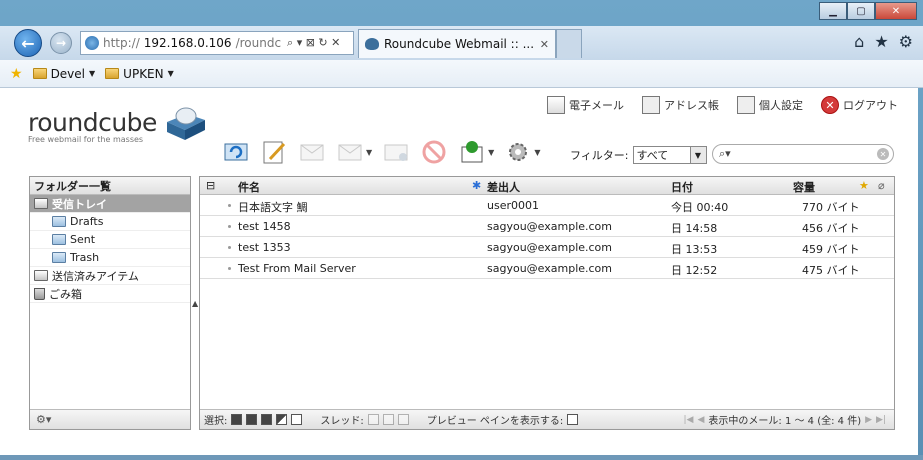 The width and height of the screenshot is (923, 460). What do you see at coordinates (864, 185) in the screenshot?
I see `flag-star-icon: ★` at bounding box center [864, 185].